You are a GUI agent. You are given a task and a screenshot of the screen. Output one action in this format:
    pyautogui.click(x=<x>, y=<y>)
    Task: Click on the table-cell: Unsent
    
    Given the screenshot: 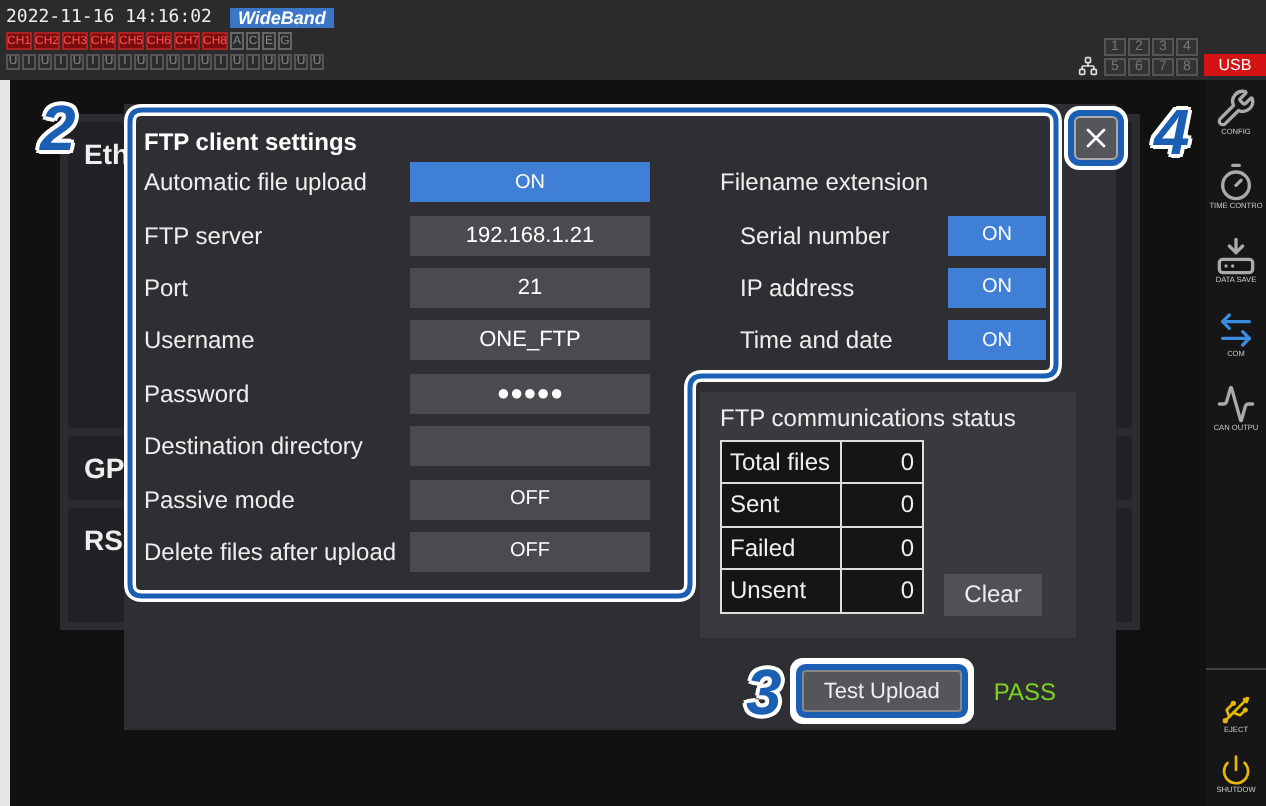 What is the action you would take?
    pyautogui.click(x=781, y=591)
    